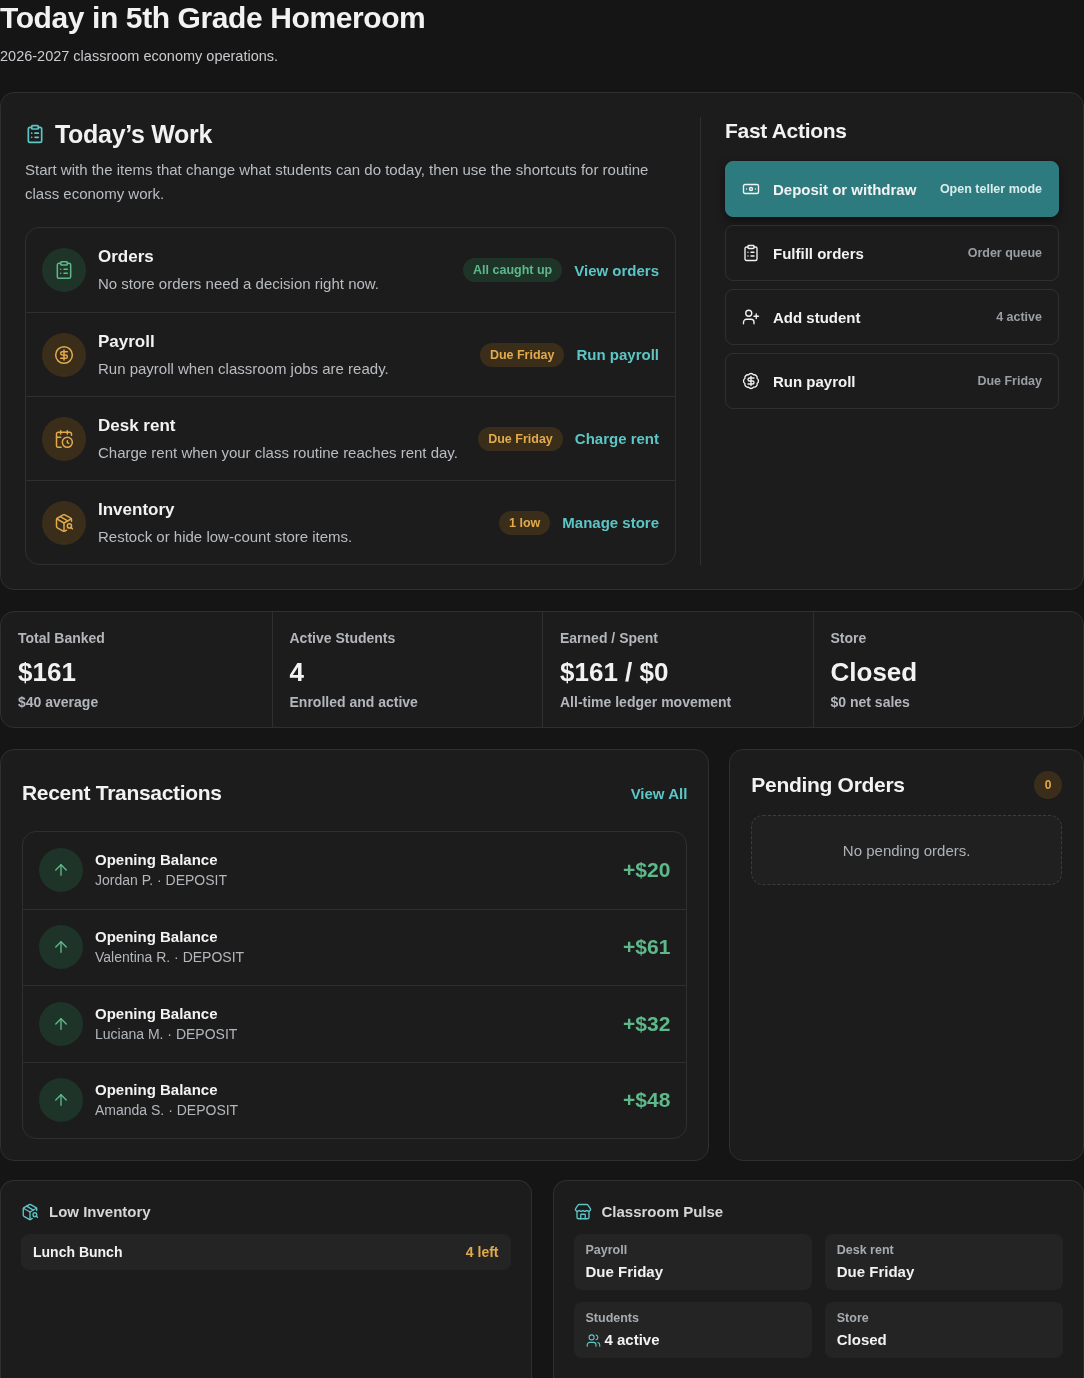 The height and width of the screenshot is (1378, 1084). I want to click on transaction-amount: +$20, so click(647, 870).